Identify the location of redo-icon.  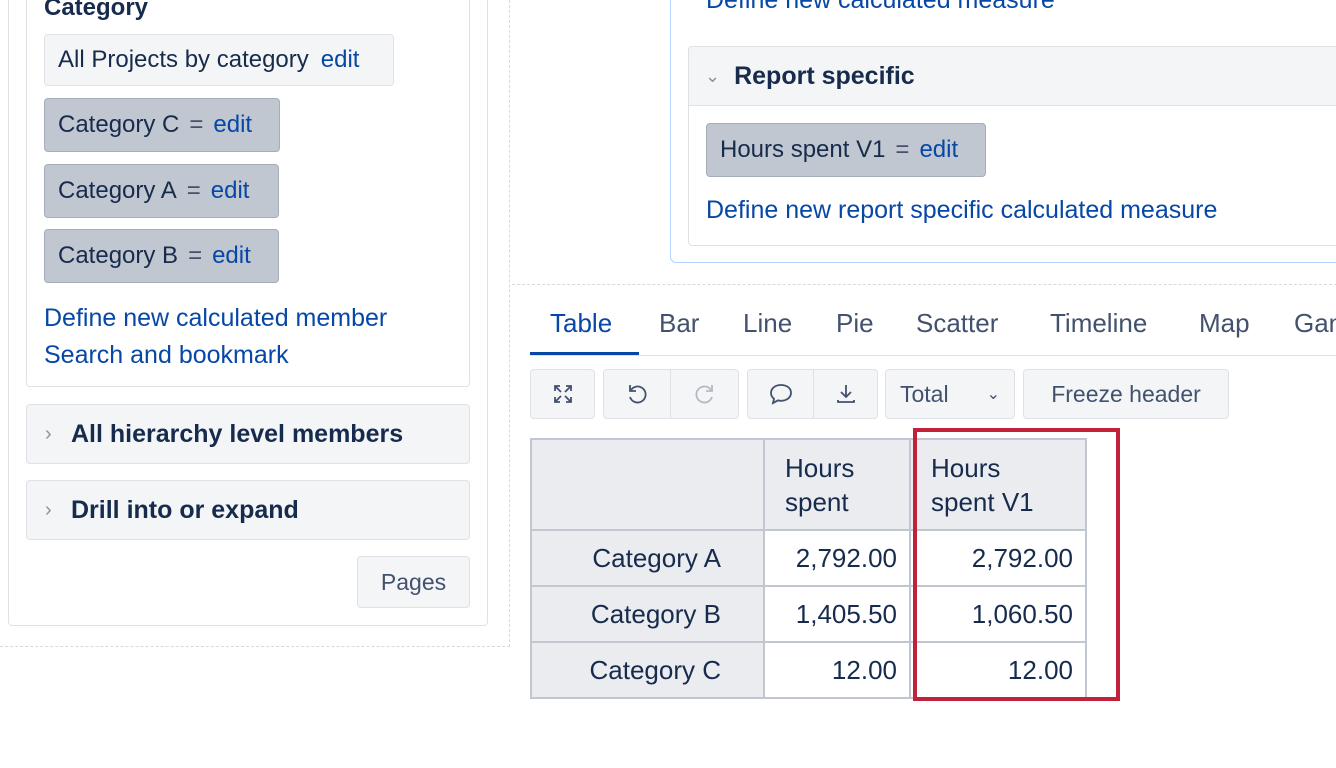
(704, 394).